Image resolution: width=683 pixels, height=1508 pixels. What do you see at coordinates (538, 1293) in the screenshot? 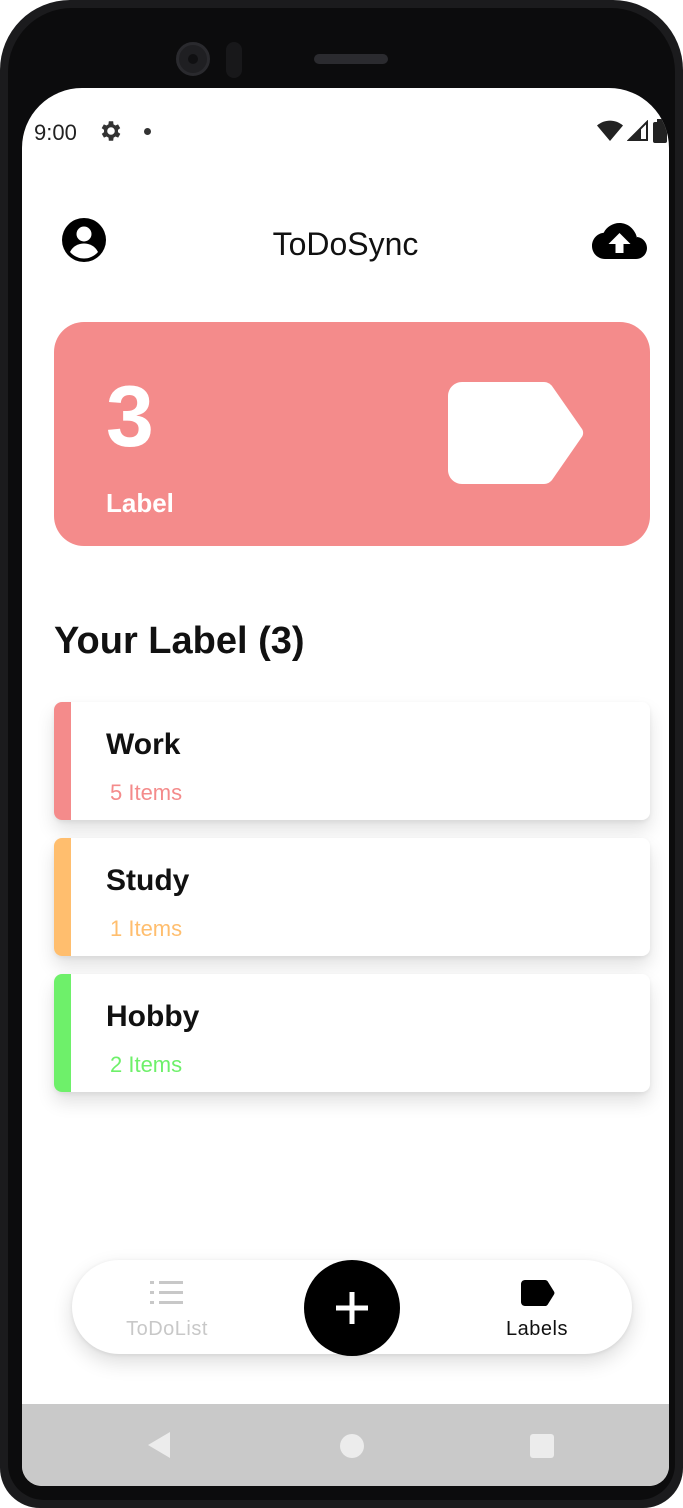
I see `label-icon` at bounding box center [538, 1293].